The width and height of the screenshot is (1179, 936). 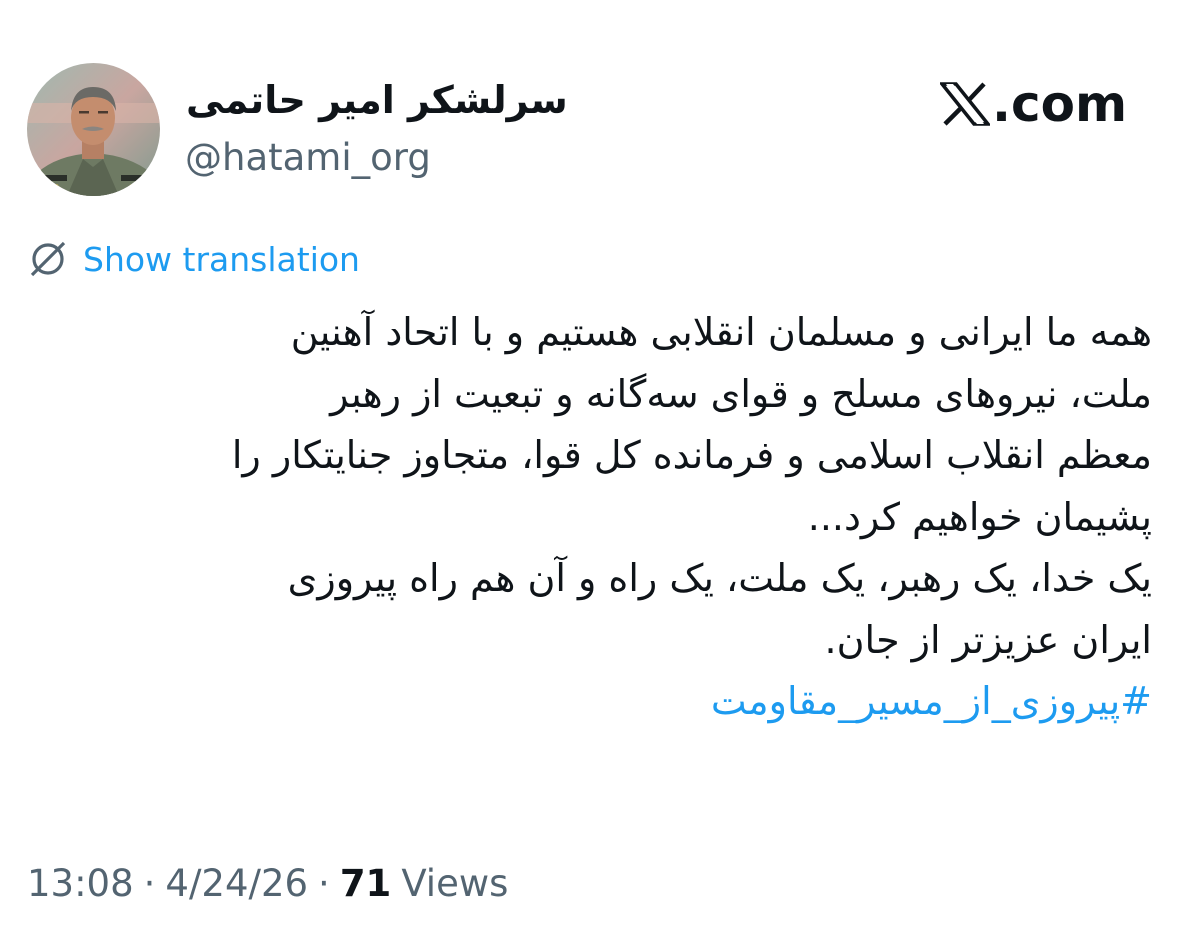 I want to click on tweet-meta: 13:08 · 4/24/26 · 71 Views, so click(x=267, y=883).